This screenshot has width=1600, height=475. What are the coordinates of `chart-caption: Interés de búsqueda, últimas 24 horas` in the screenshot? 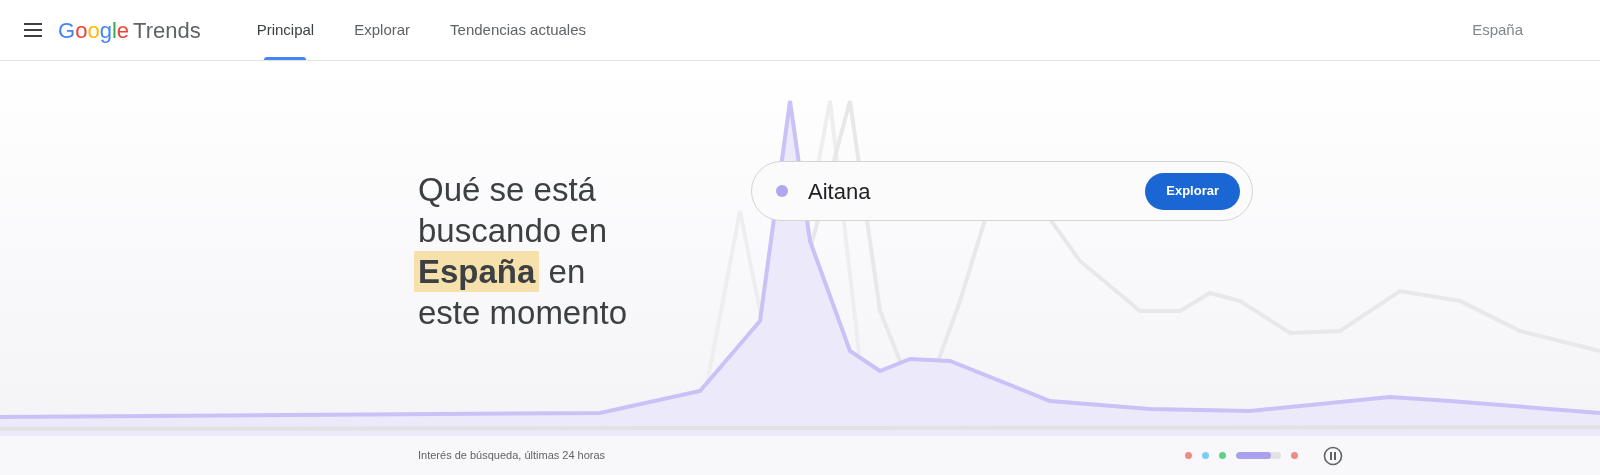 It's located at (512, 456).